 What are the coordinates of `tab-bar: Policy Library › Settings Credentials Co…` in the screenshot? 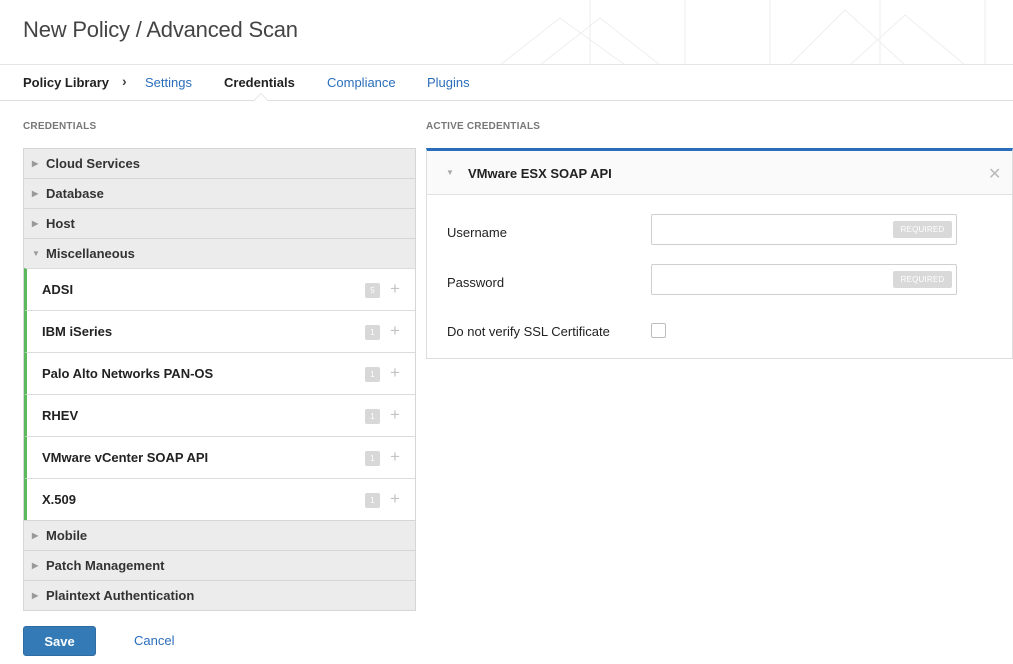 It's located at (506, 83).